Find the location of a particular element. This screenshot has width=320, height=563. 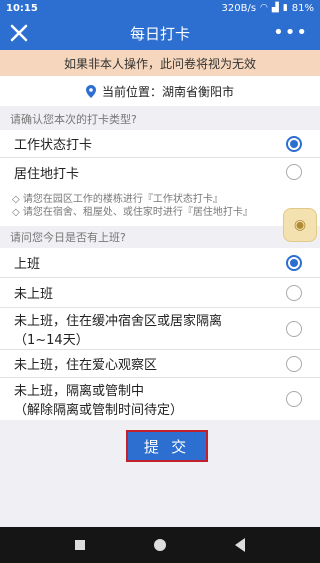

system-navbar is located at coordinates (160, 545).